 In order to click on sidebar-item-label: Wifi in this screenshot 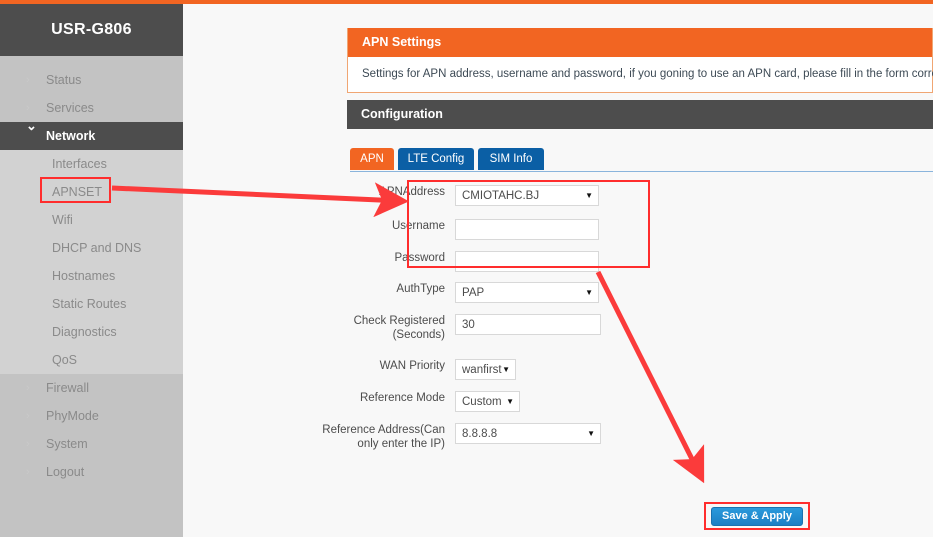, I will do `click(62, 220)`.